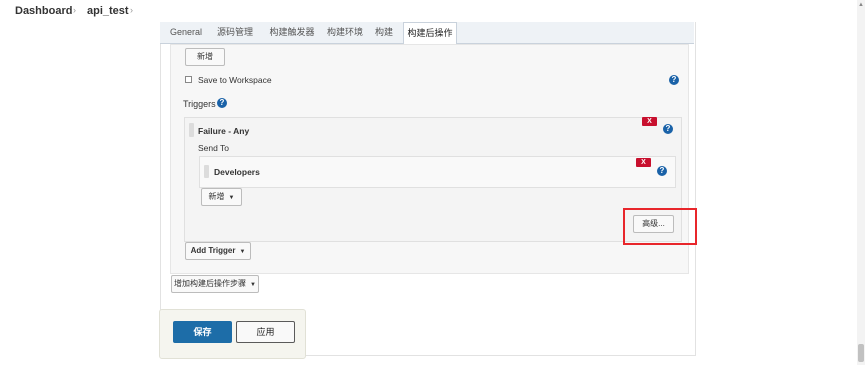 The image size is (865, 365). Describe the element at coordinates (199, 104) in the screenshot. I see `triggers-label: Triggers` at that location.